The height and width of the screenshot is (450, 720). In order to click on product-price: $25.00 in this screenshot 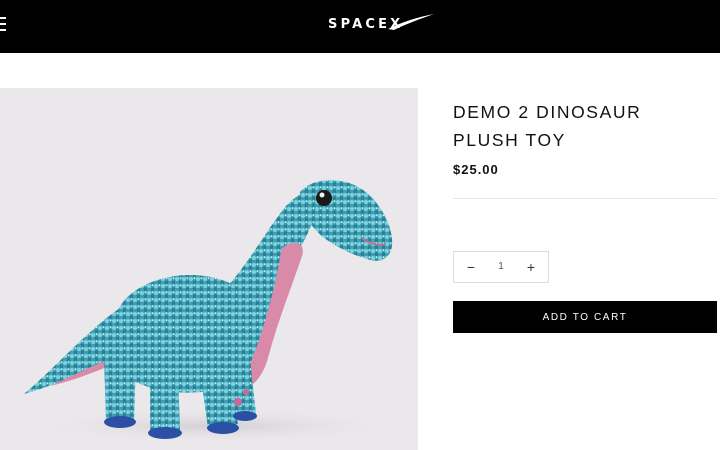, I will do `click(476, 169)`.